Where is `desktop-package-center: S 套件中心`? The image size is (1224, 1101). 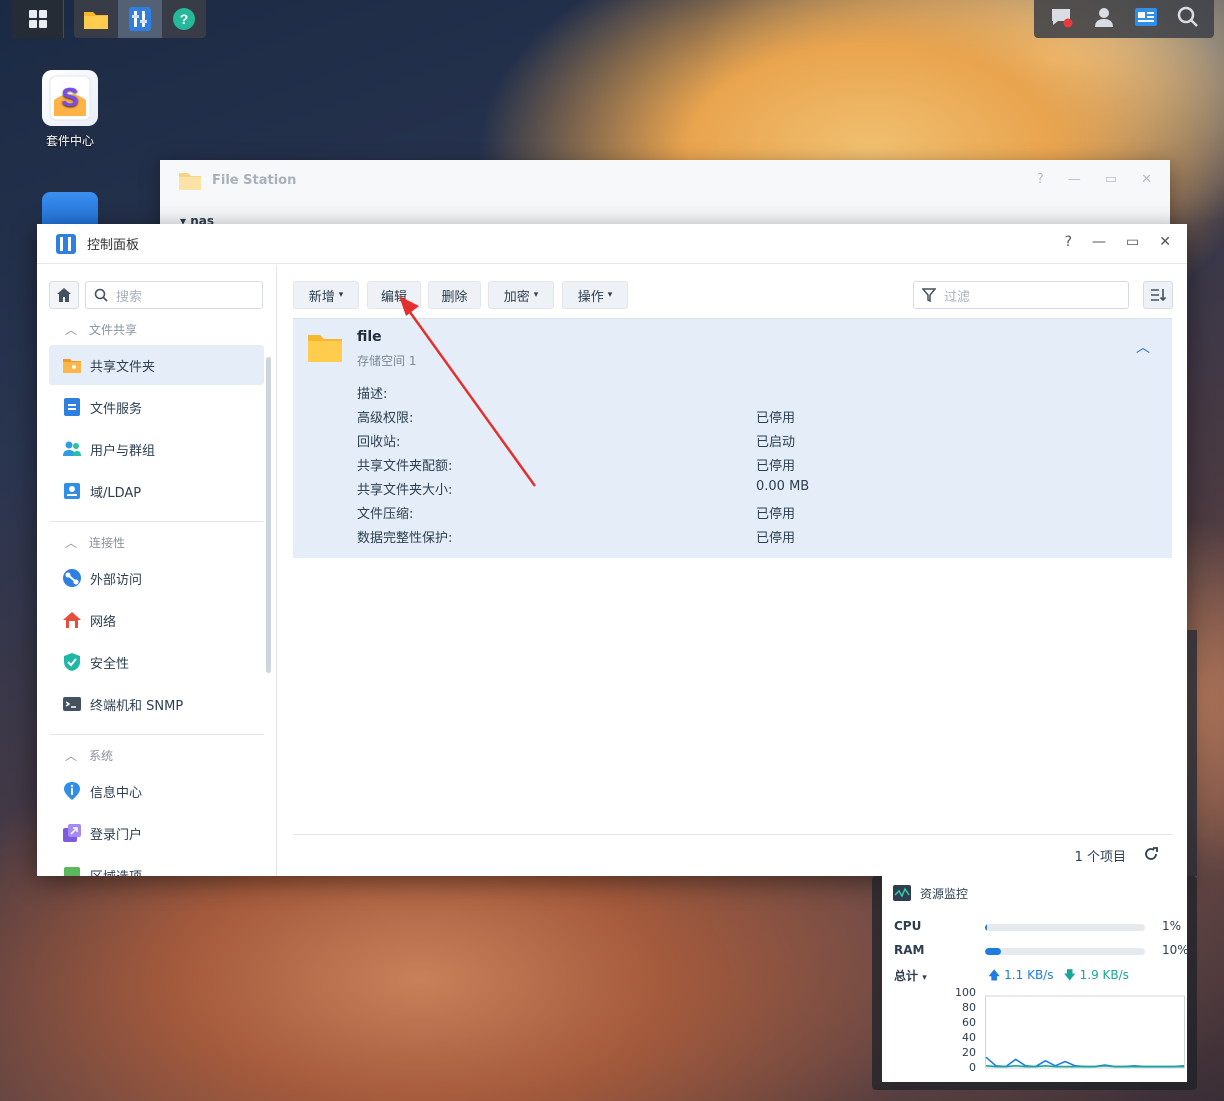 desktop-package-center: S 套件中心 is located at coordinates (70, 109).